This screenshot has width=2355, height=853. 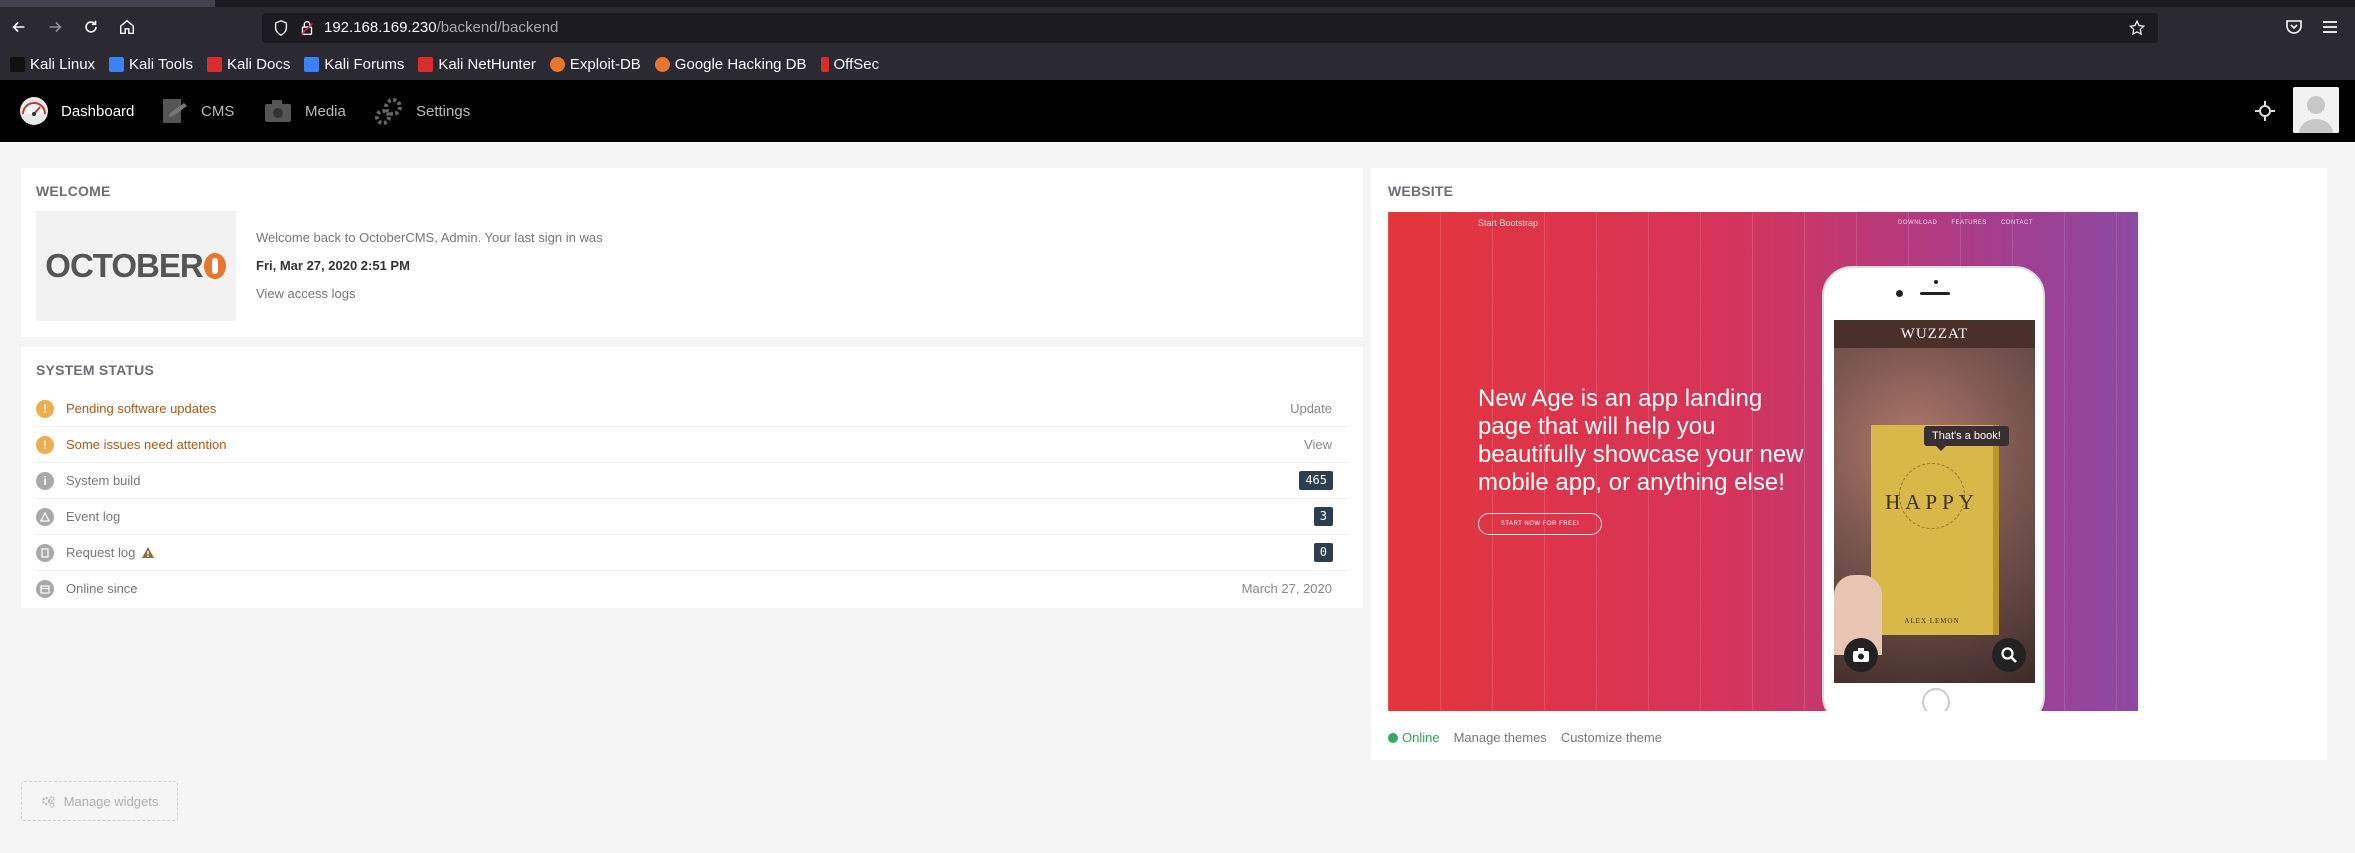 I want to click on system-status-title: SYSTEM STATUS, so click(x=95, y=370).